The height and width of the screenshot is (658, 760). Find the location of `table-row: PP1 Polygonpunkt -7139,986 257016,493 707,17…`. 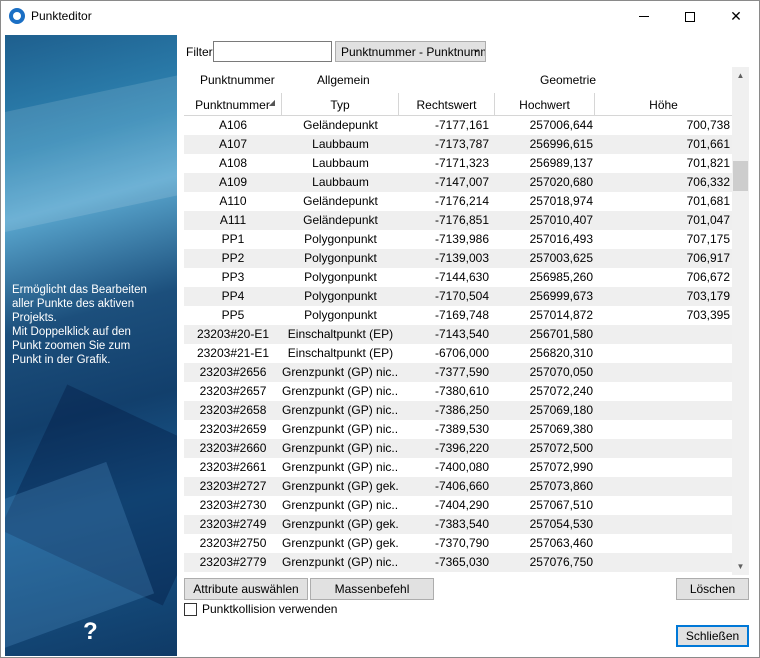

table-row: PP1 Polygonpunkt -7139,986 257016,493 707,17… is located at coordinates (458, 239).